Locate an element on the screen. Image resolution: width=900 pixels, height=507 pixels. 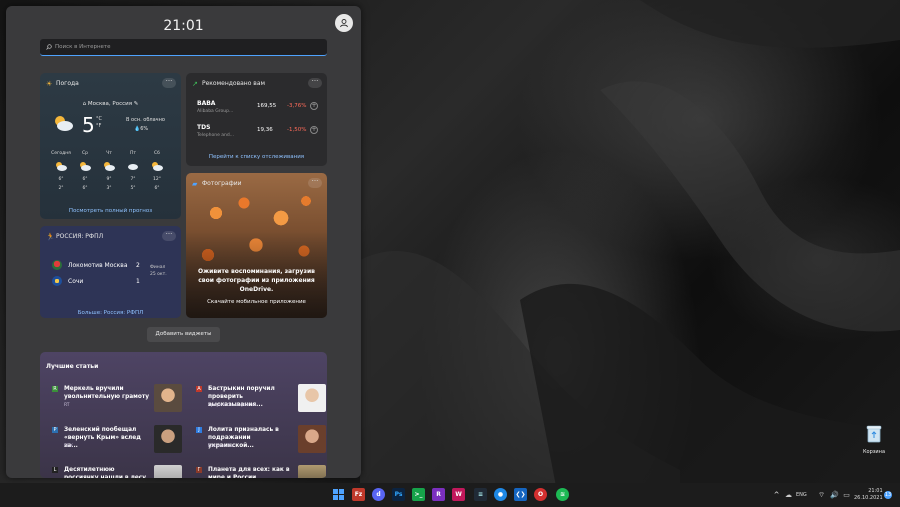
filezilla-icon: Fz is located at coordinates (358, 494).